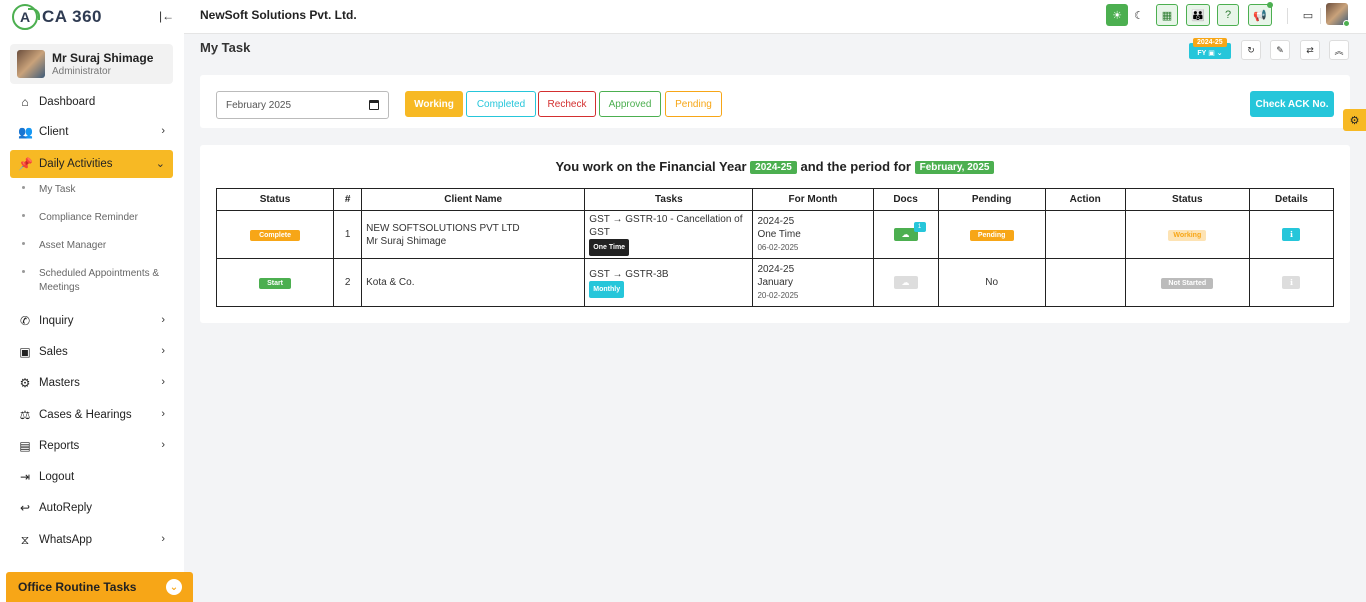 The image size is (1366, 602). I want to click on bullet-icon, so click(23, 243).